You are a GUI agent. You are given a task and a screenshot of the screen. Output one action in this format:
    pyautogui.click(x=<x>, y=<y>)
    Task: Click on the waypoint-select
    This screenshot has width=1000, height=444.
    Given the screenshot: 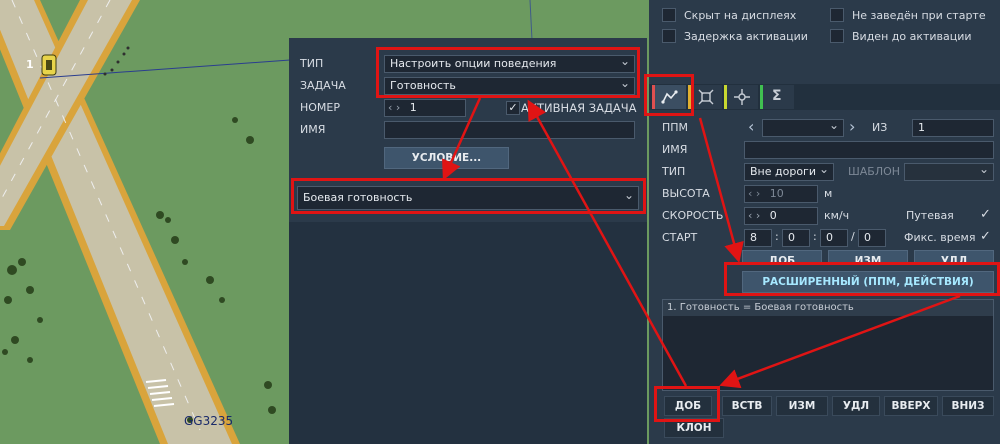 What is the action you would take?
    pyautogui.click(x=803, y=128)
    